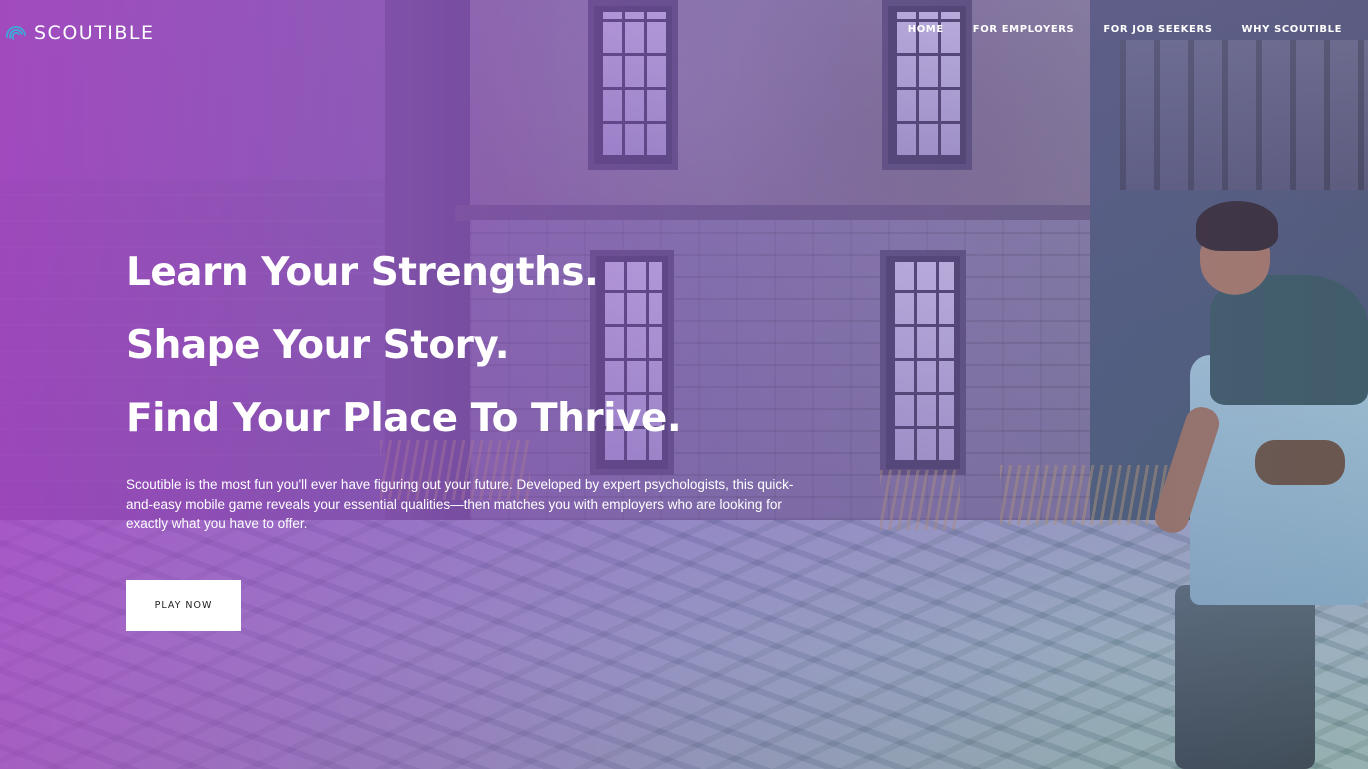 This screenshot has width=1368, height=769. Describe the element at coordinates (318, 345) in the screenshot. I see `headline-line-2: Shape Your Story.` at that location.